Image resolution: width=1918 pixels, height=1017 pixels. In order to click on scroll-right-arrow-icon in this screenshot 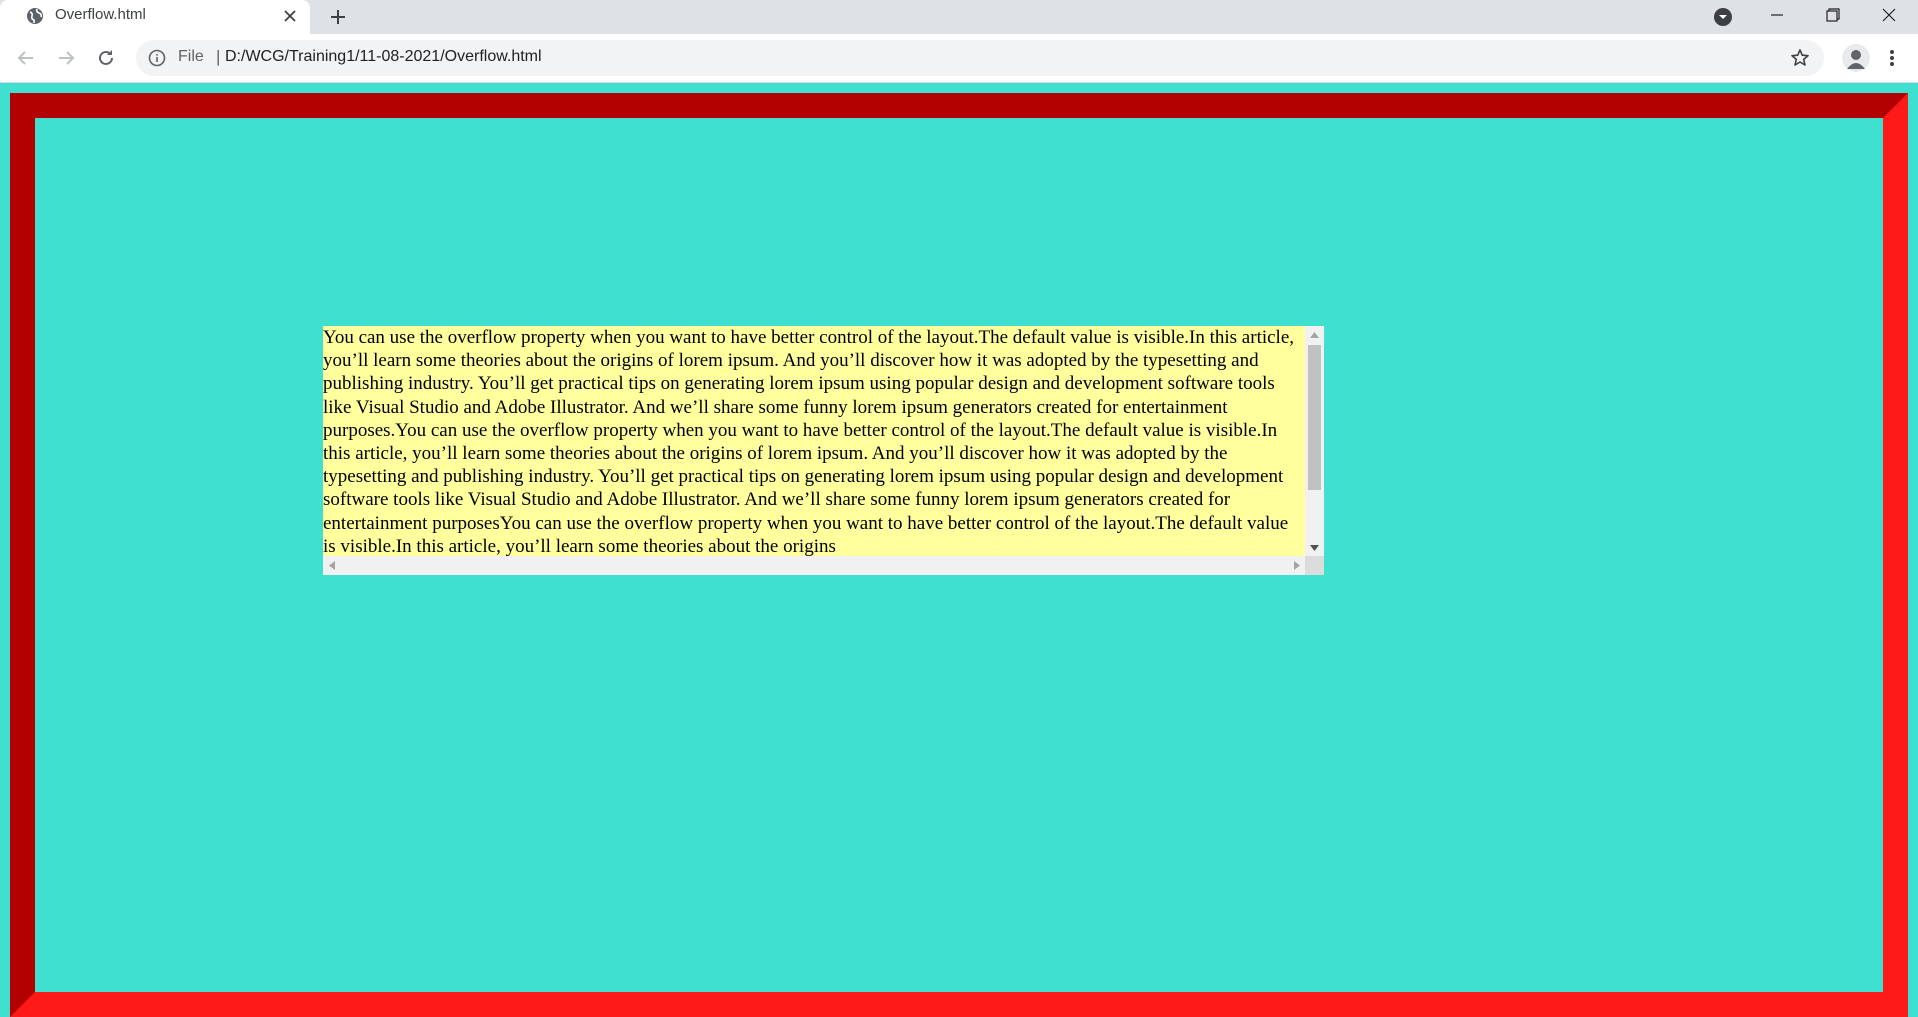, I will do `click(1296, 565)`.